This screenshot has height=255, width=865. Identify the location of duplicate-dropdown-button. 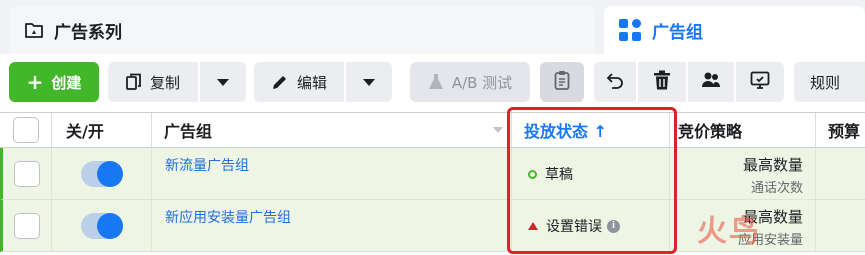
(223, 82).